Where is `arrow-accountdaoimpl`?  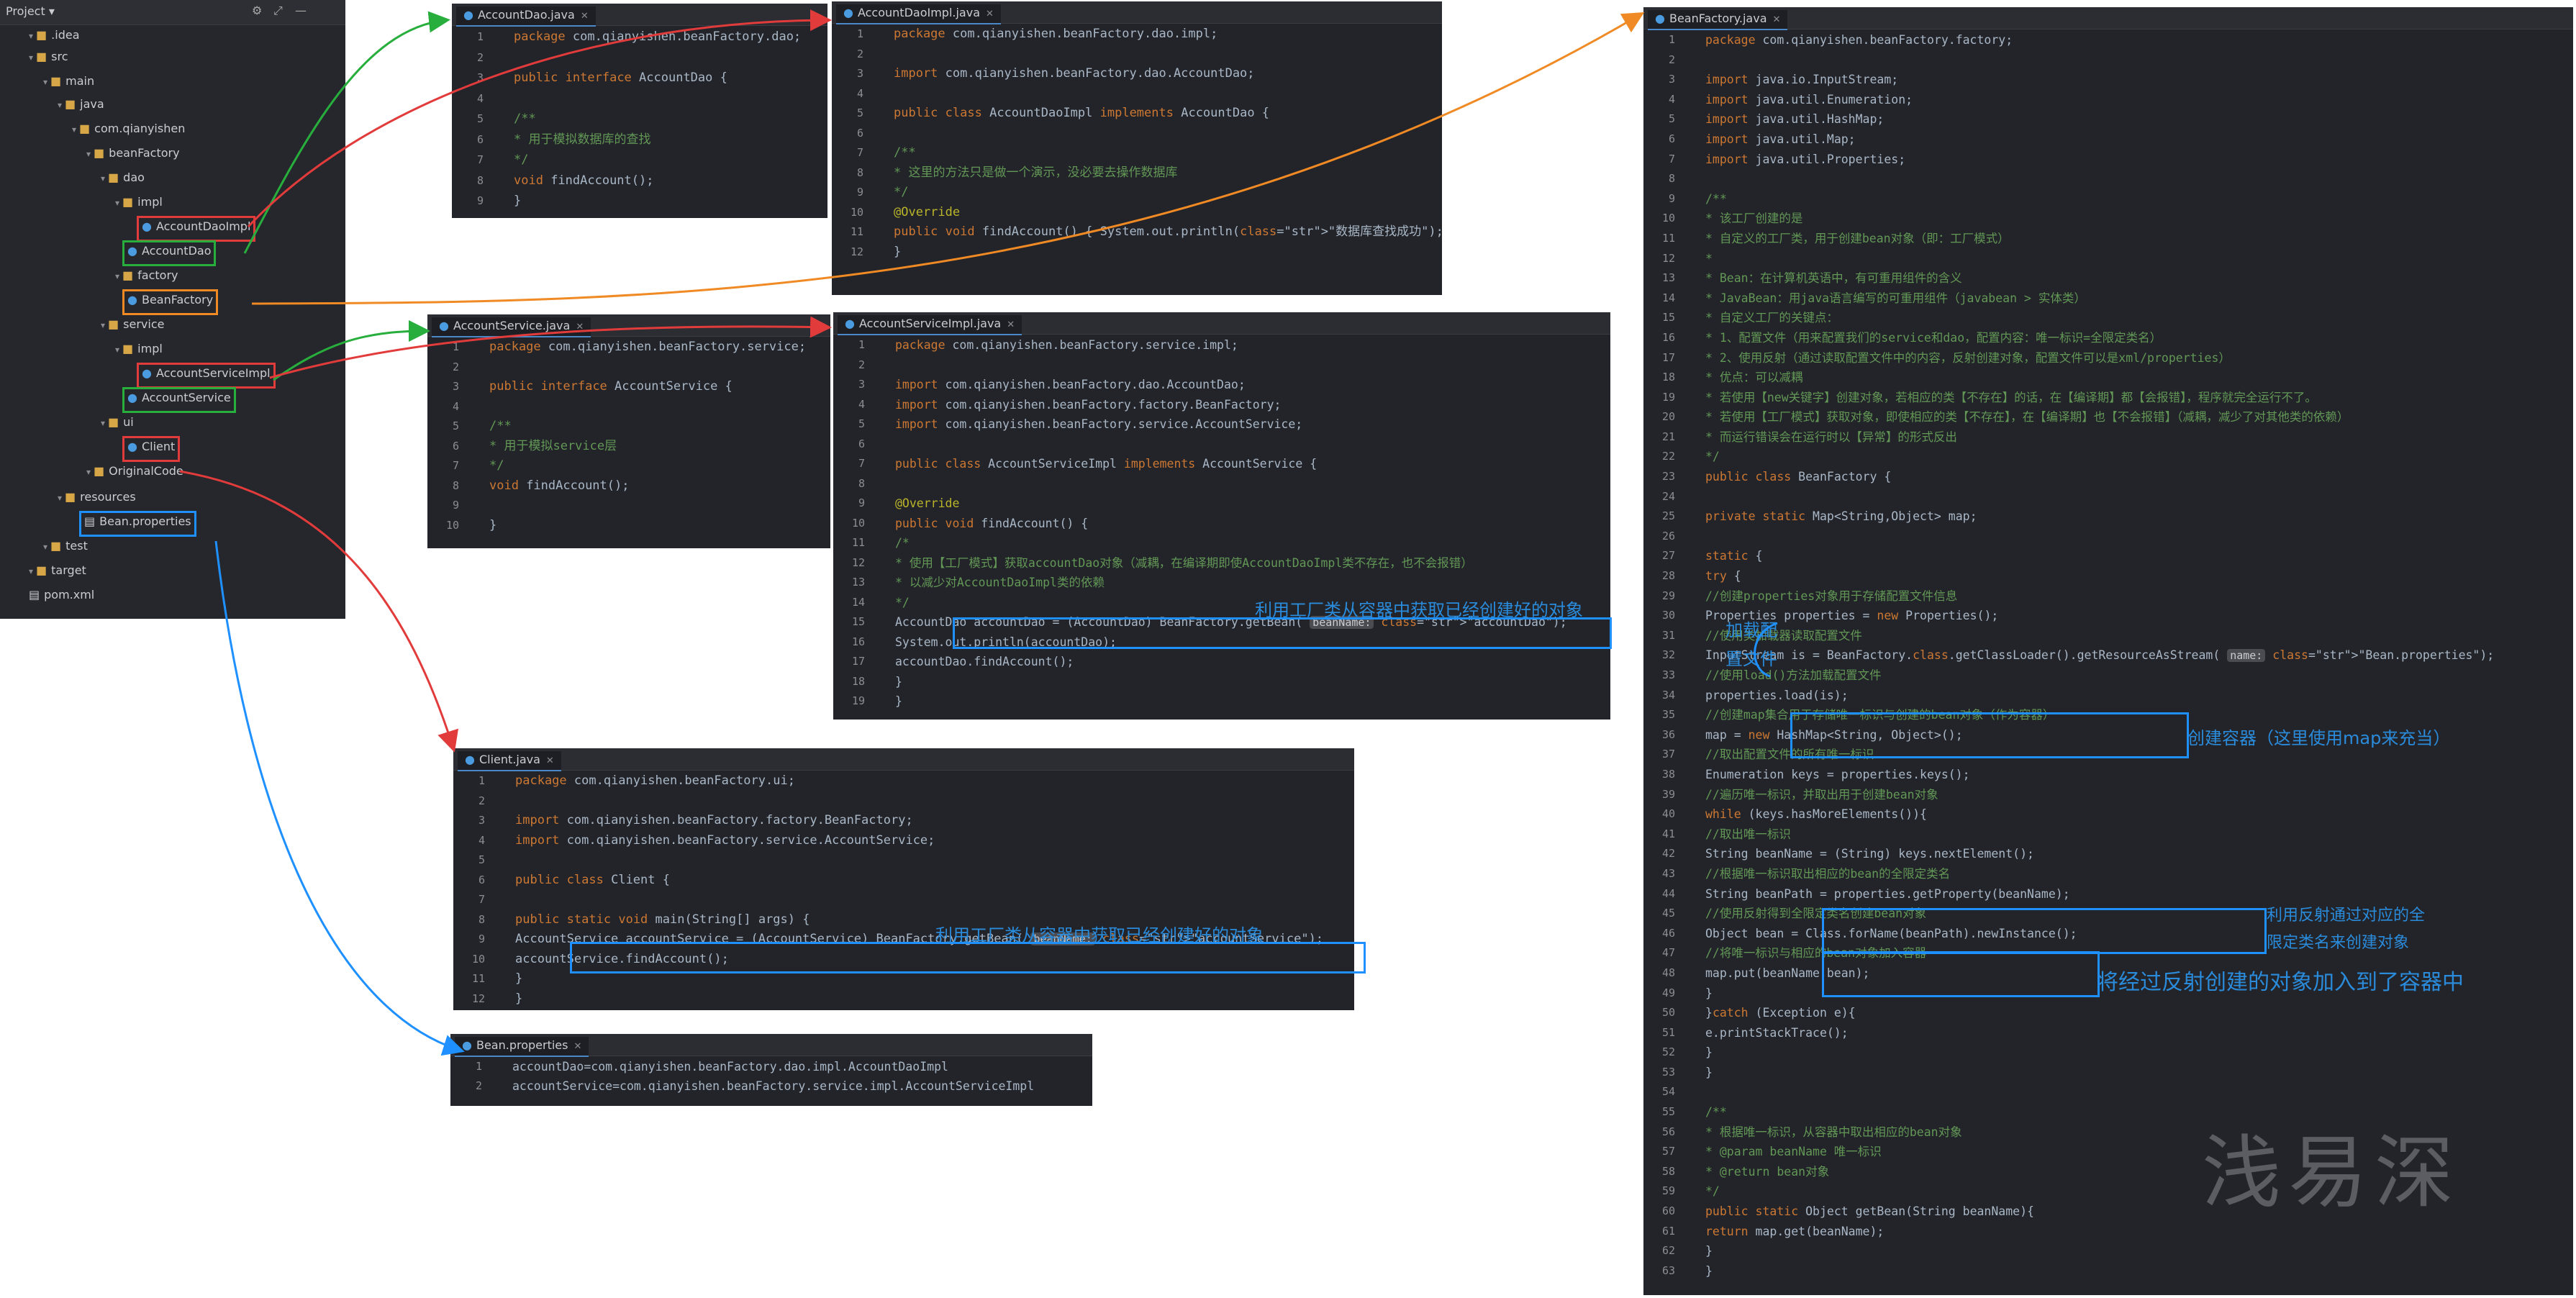
arrow-accountdaoimpl is located at coordinates (539, 118).